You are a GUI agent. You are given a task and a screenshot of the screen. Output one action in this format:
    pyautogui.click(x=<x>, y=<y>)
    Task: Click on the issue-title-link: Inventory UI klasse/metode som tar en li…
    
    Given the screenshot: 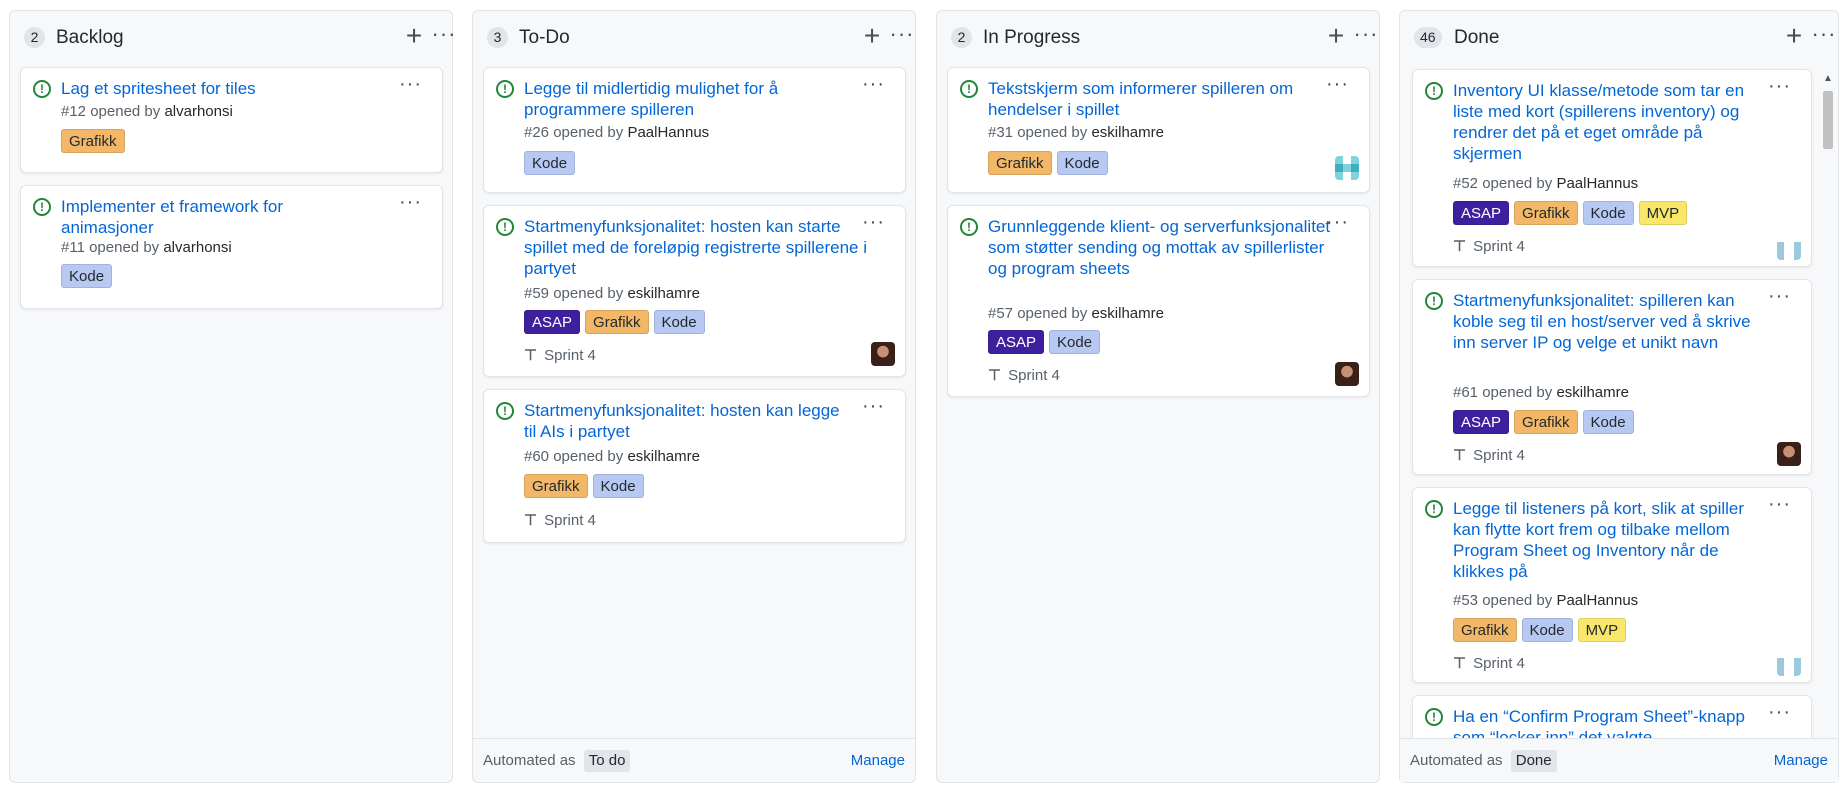 What is the action you would take?
    pyautogui.click(x=1608, y=122)
    